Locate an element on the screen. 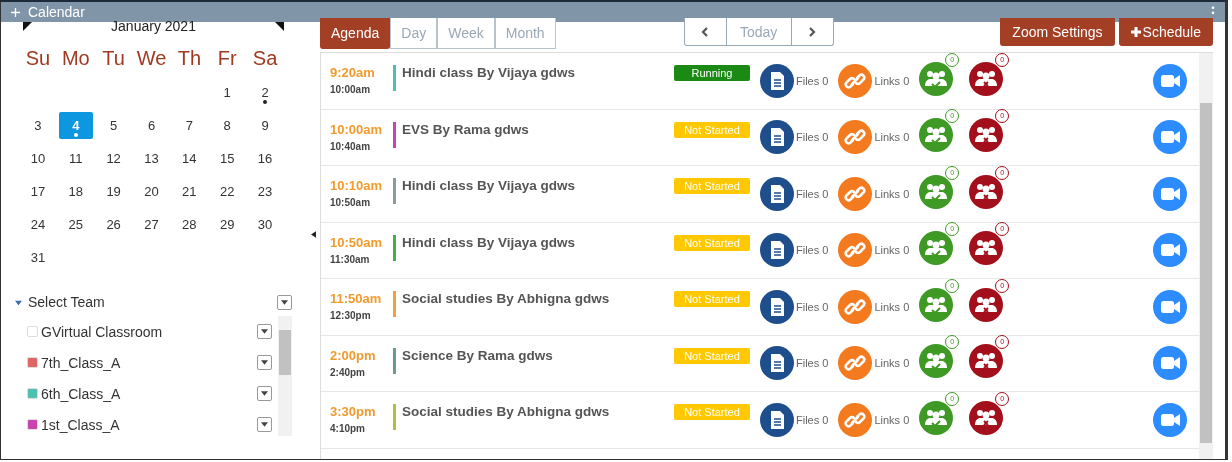  calendar-day: 25 is located at coordinates (75, 224).